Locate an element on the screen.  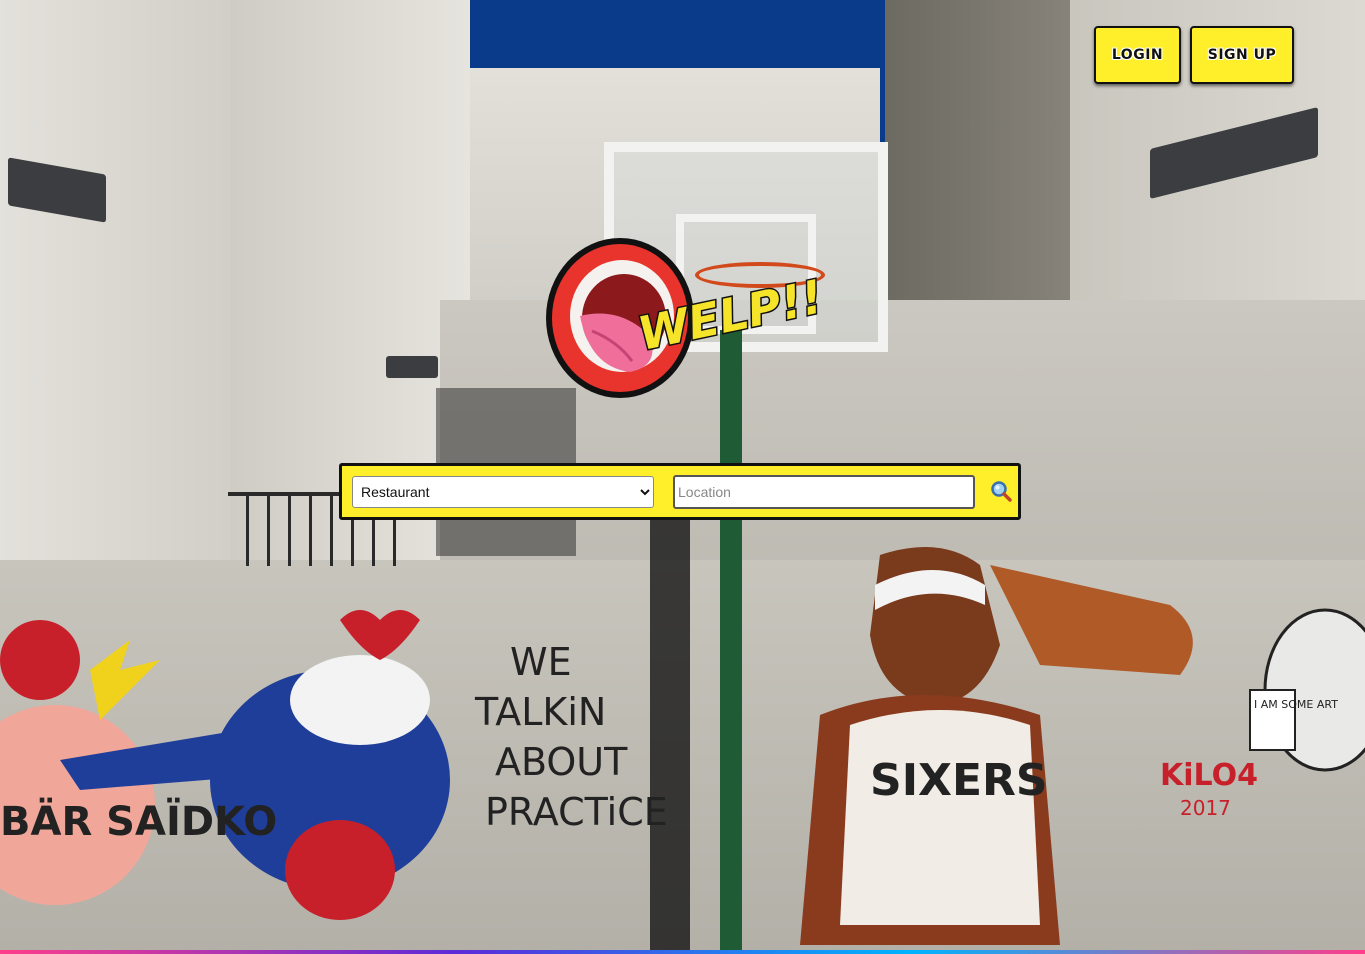
magnifier-icon is located at coordinates (1001, 491).